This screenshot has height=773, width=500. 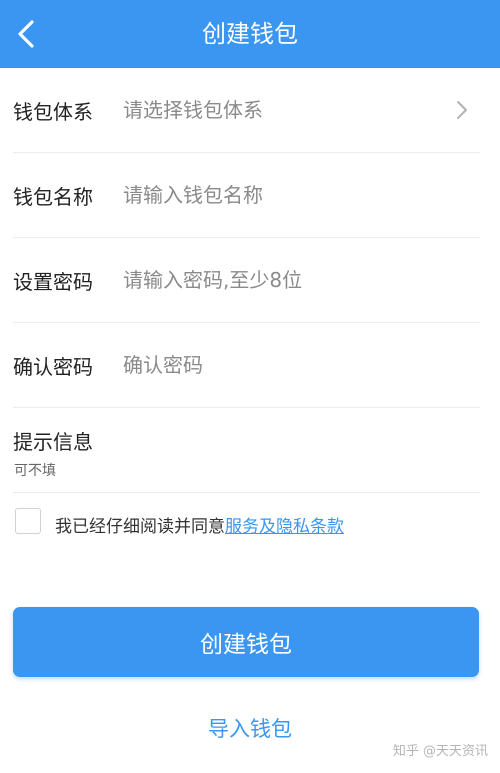 I want to click on confirm-password-label: 确认密码, so click(x=53, y=367).